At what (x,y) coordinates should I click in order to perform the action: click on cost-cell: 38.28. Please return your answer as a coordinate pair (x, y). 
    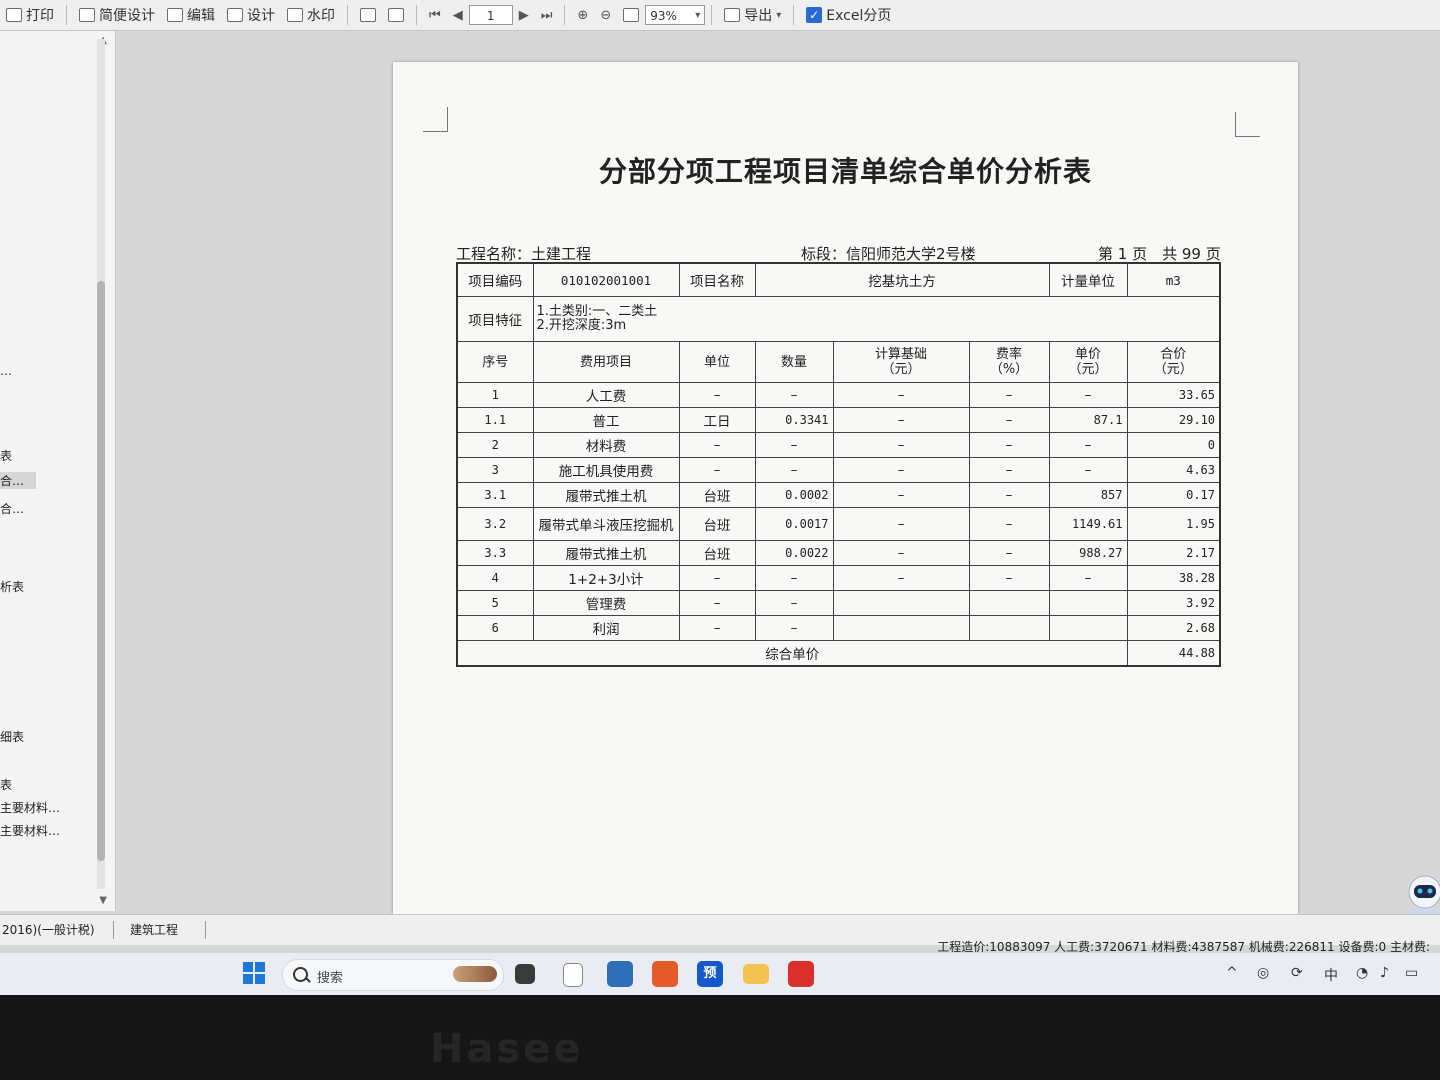
    Looking at the image, I should click on (1173, 578).